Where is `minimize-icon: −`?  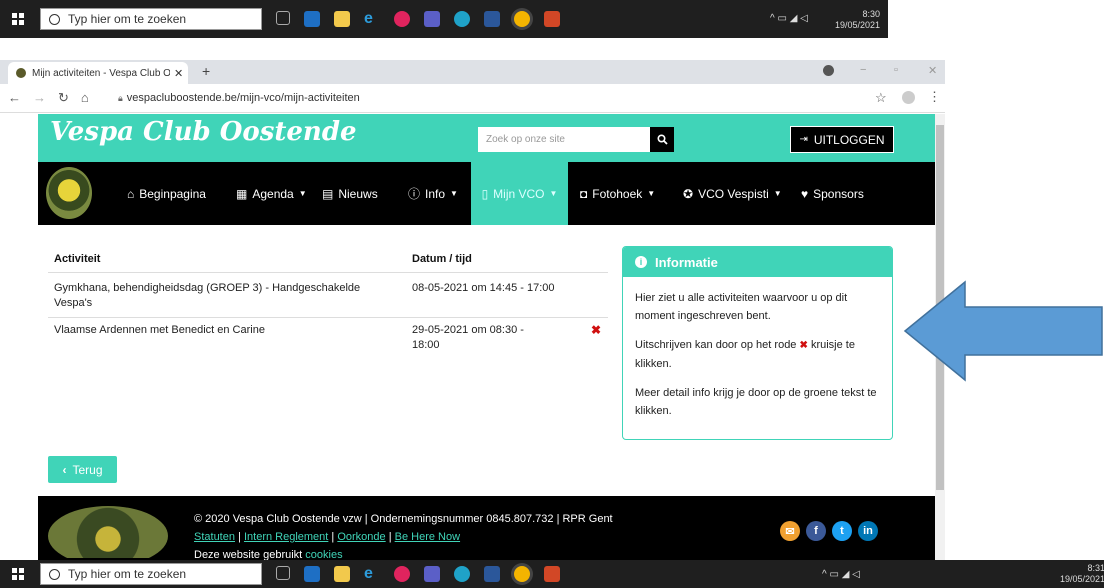
minimize-icon: − is located at coordinates (863, 70).